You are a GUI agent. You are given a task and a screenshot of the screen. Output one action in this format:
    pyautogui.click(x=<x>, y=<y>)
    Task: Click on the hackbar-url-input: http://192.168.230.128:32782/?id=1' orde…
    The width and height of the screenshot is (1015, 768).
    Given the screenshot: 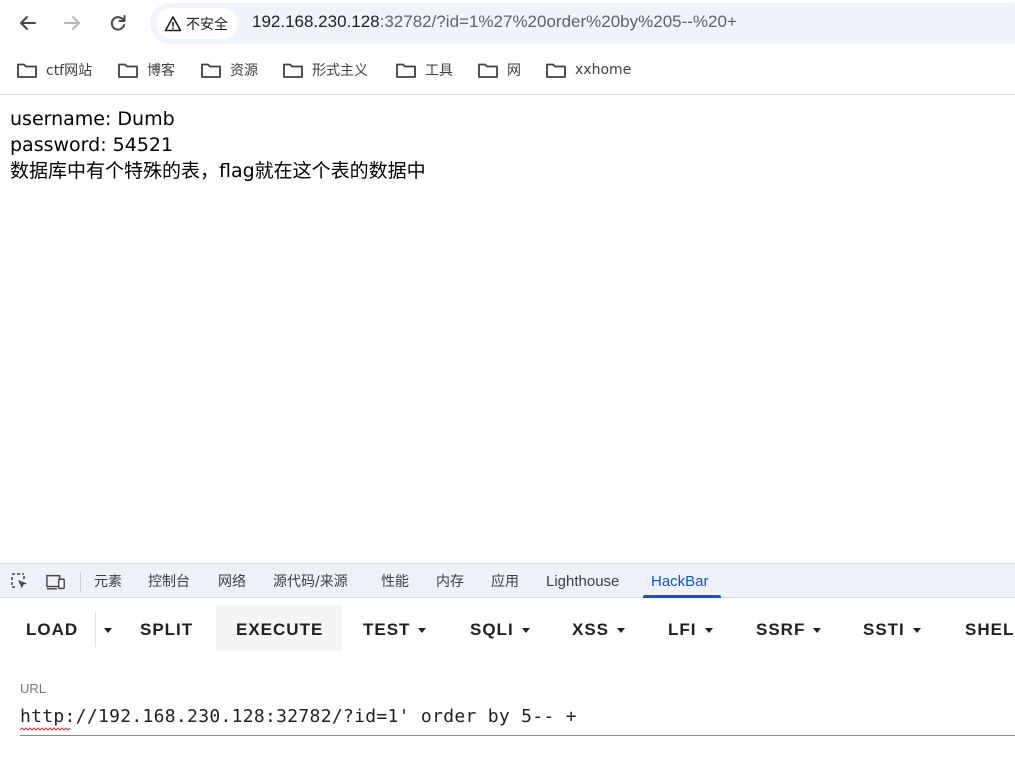 What is the action you would take?
    pyautogui.click(x=517, y=720)
    